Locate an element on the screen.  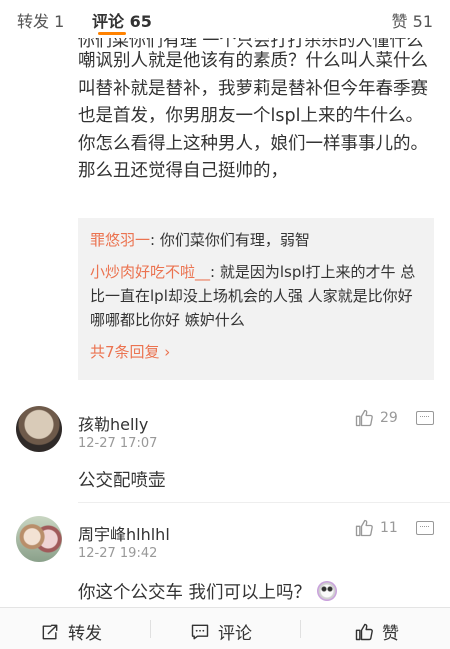
comment-text: 公交配喷壶 is located at coordinates (122, 481).